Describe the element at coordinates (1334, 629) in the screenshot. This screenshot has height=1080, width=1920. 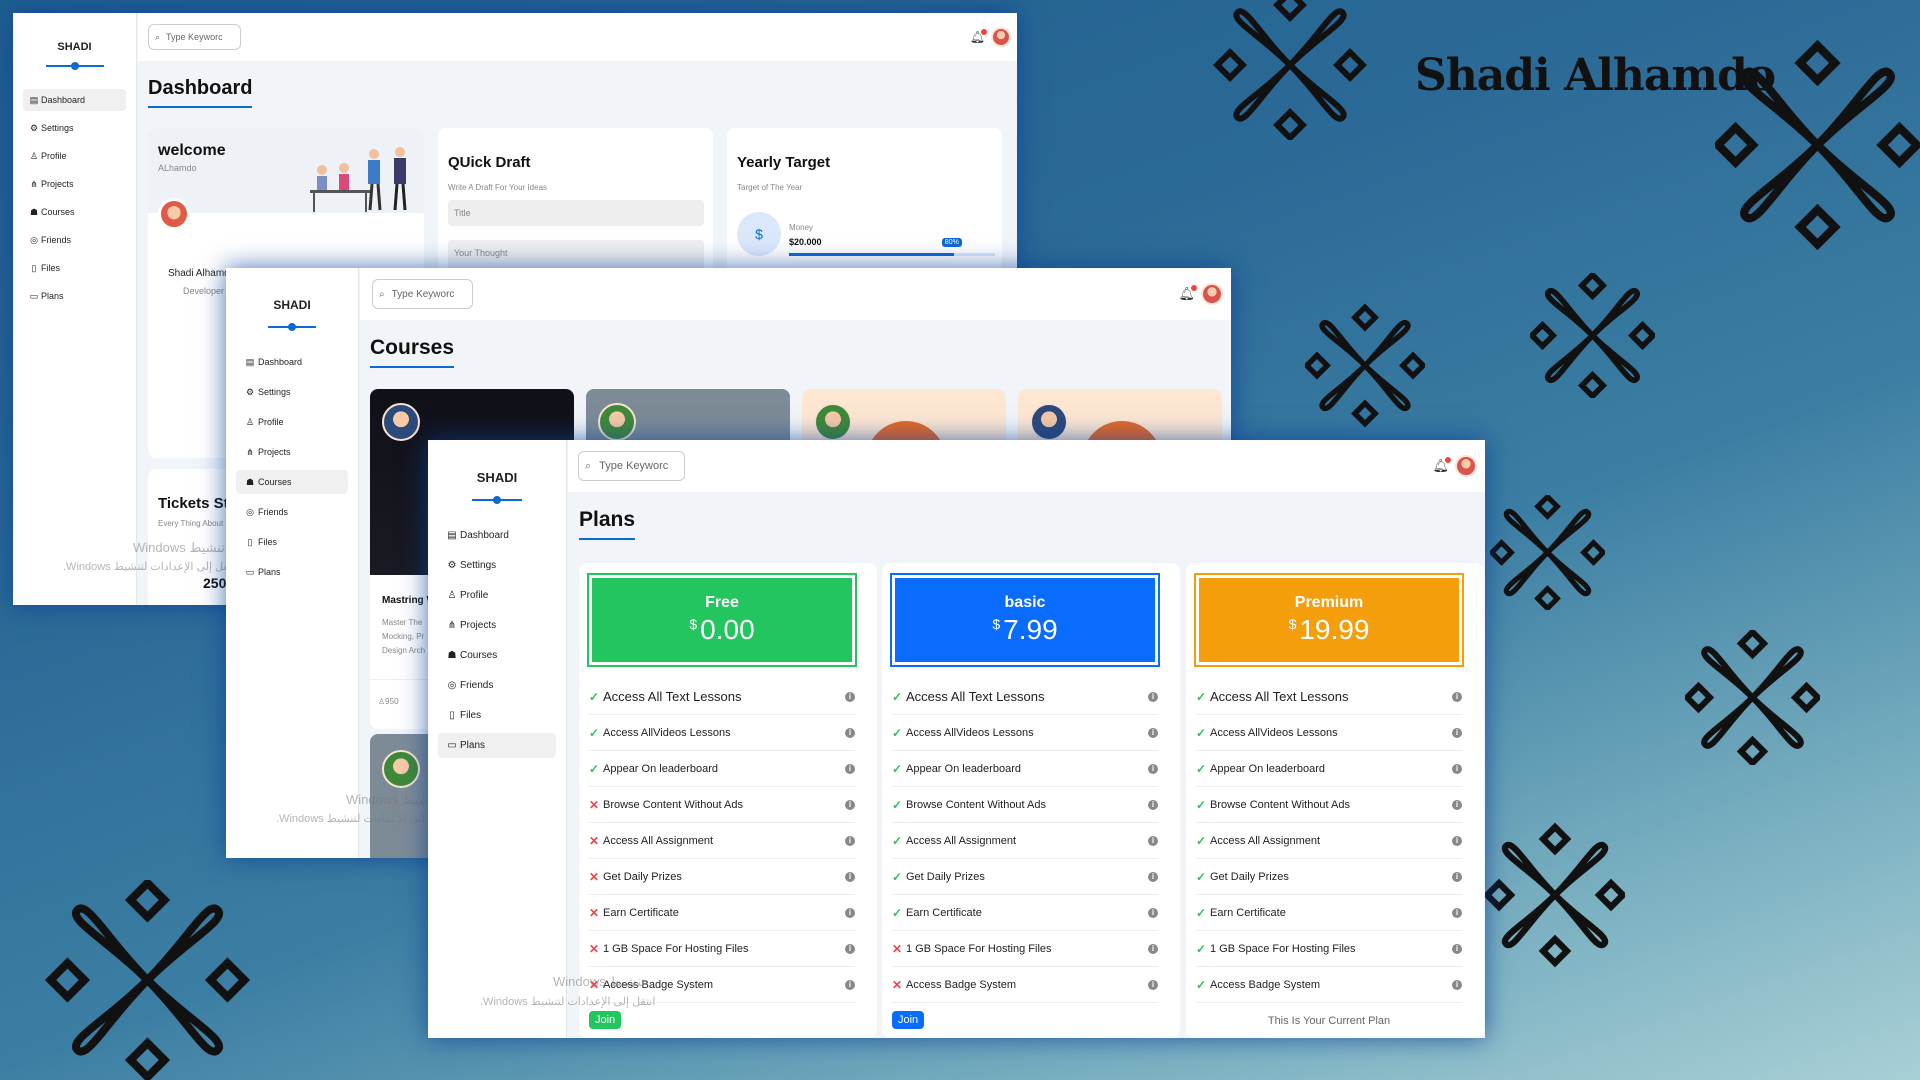
I see `price-value: 19.99` at that location.